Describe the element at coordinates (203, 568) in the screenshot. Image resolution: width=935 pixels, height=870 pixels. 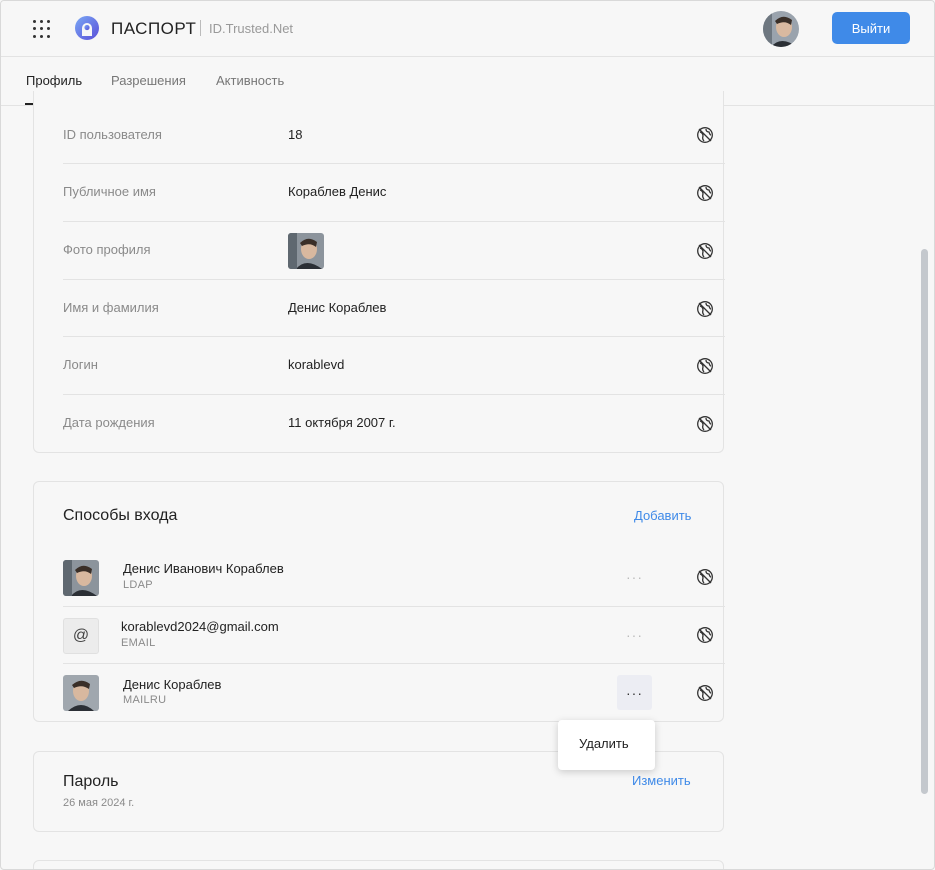
I see `method-name: Денис Иванович Кораблев` at that location.